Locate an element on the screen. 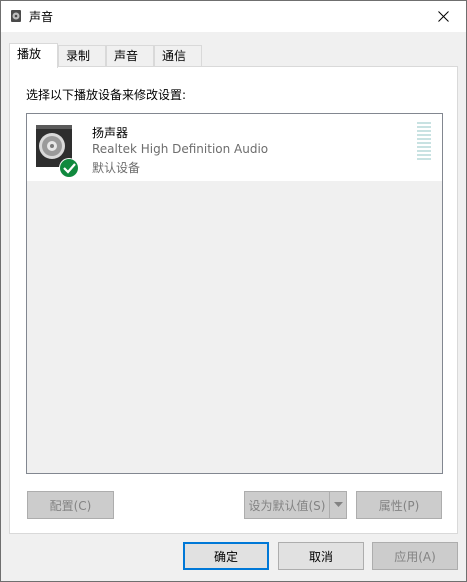  title-bar: 声音 is located at coordinates (233, 16).